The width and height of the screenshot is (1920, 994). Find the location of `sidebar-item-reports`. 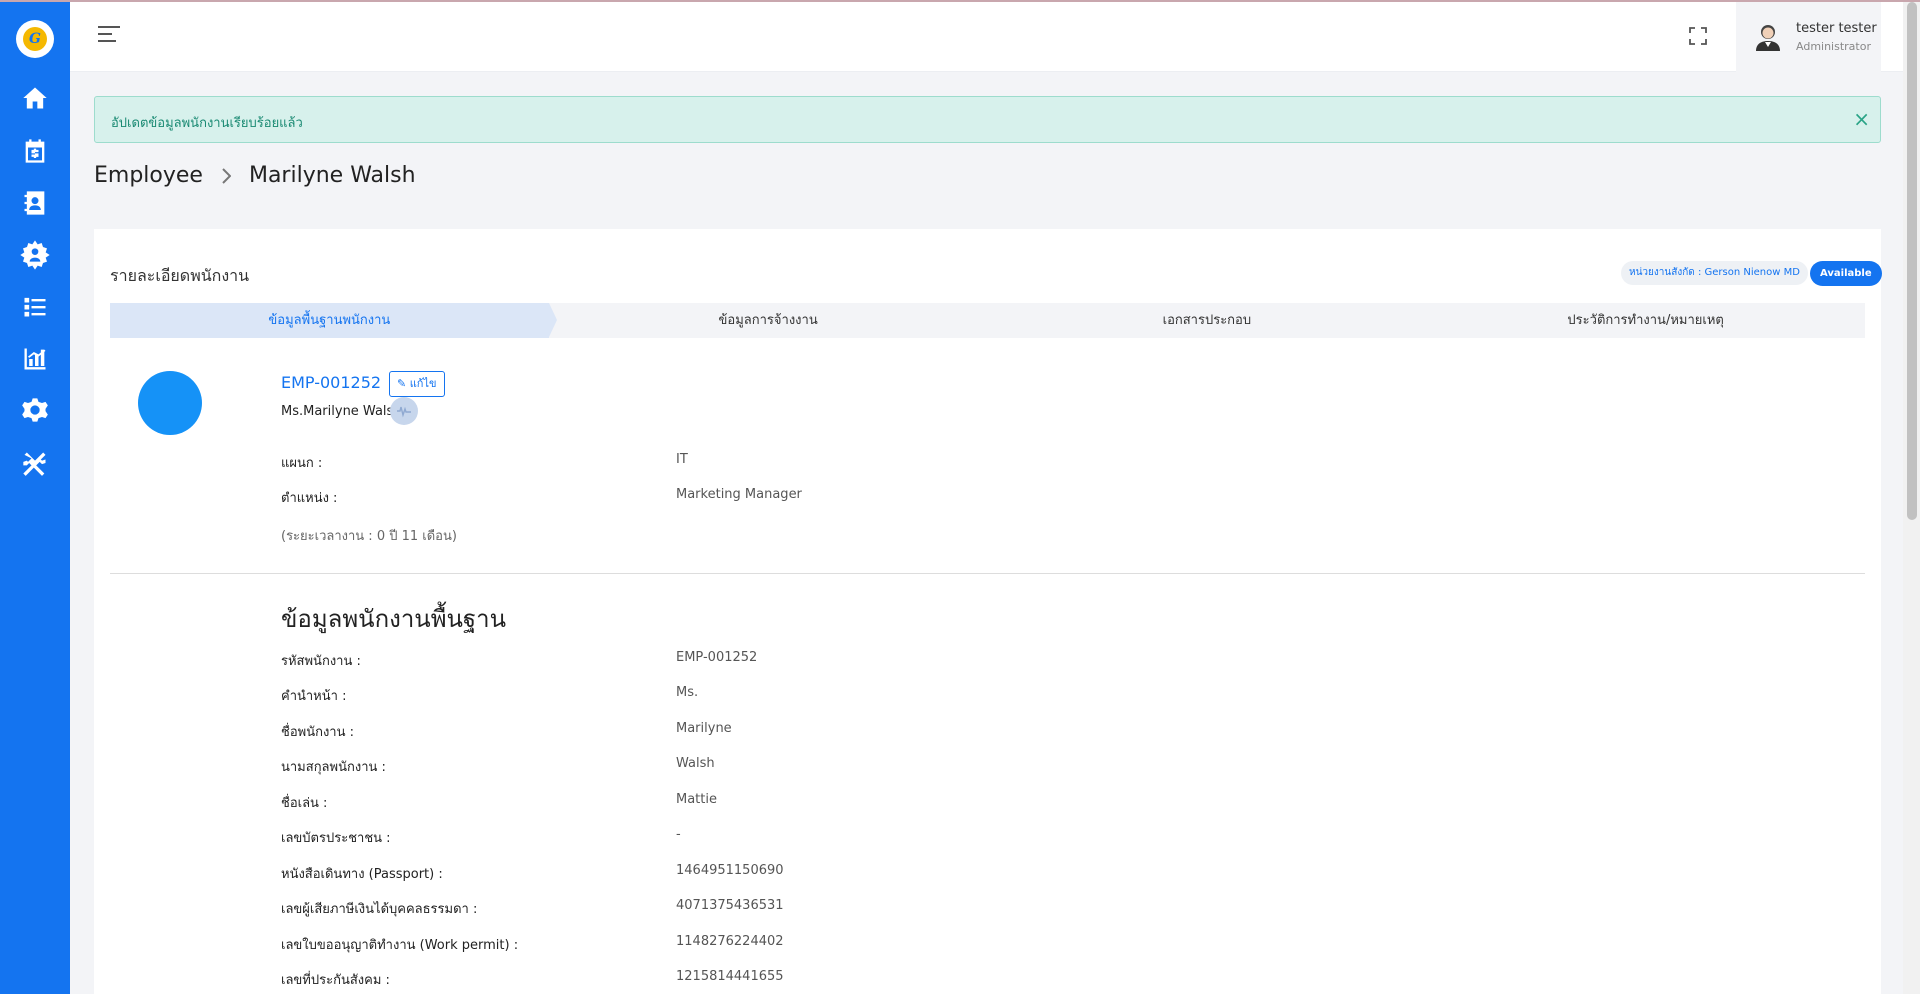

sidebar-item-reports is located at coordinates (35, 359).